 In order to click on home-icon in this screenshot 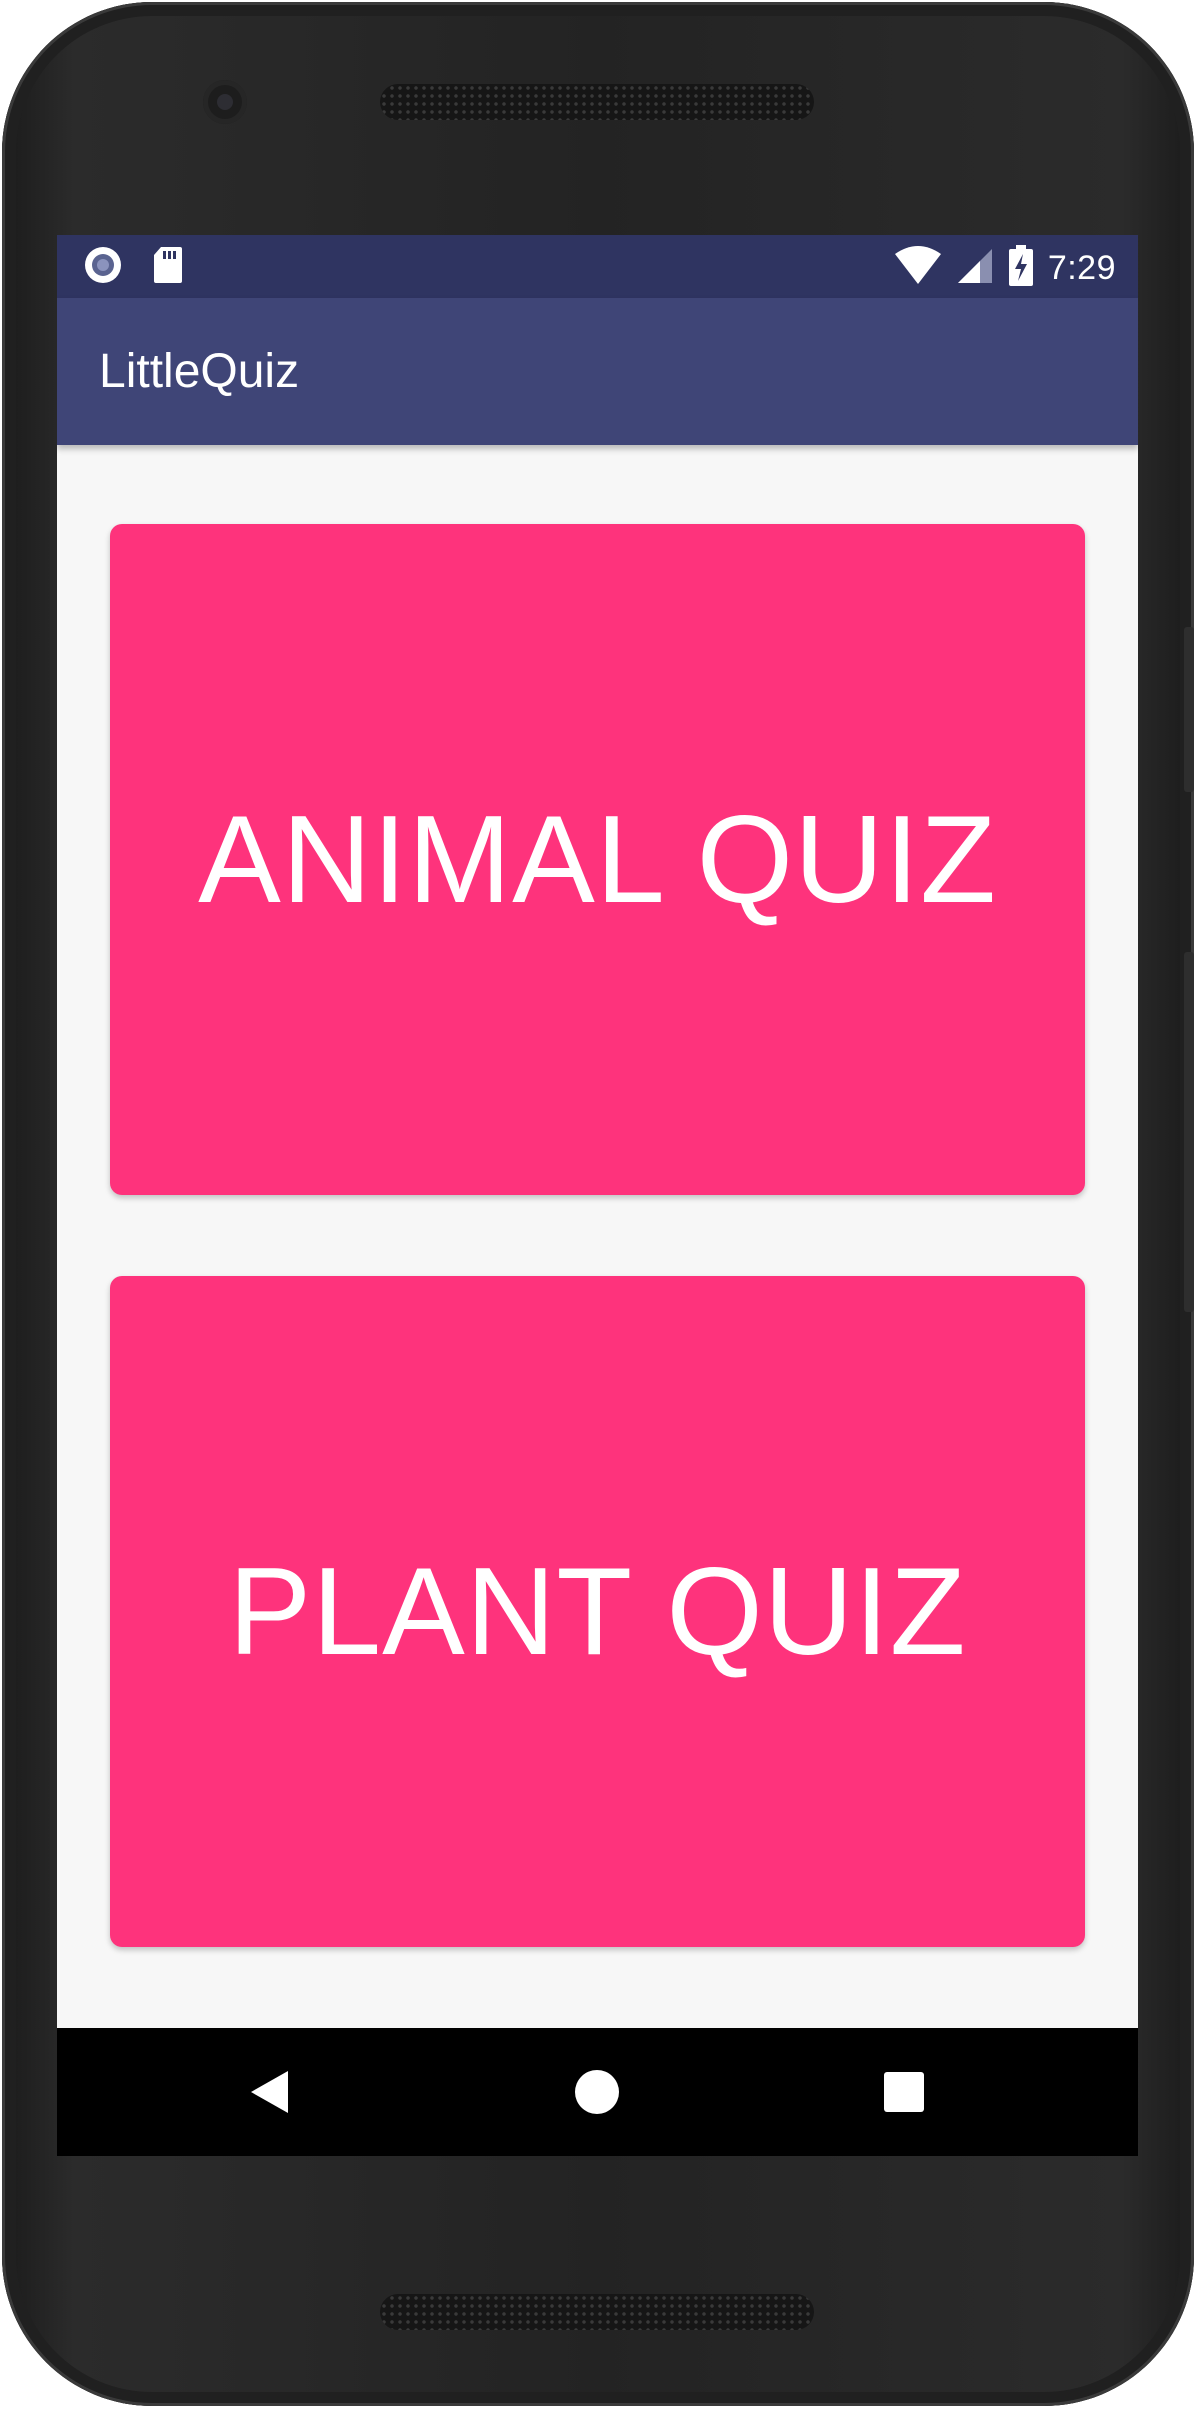, I will do `click(597, 2092)`.